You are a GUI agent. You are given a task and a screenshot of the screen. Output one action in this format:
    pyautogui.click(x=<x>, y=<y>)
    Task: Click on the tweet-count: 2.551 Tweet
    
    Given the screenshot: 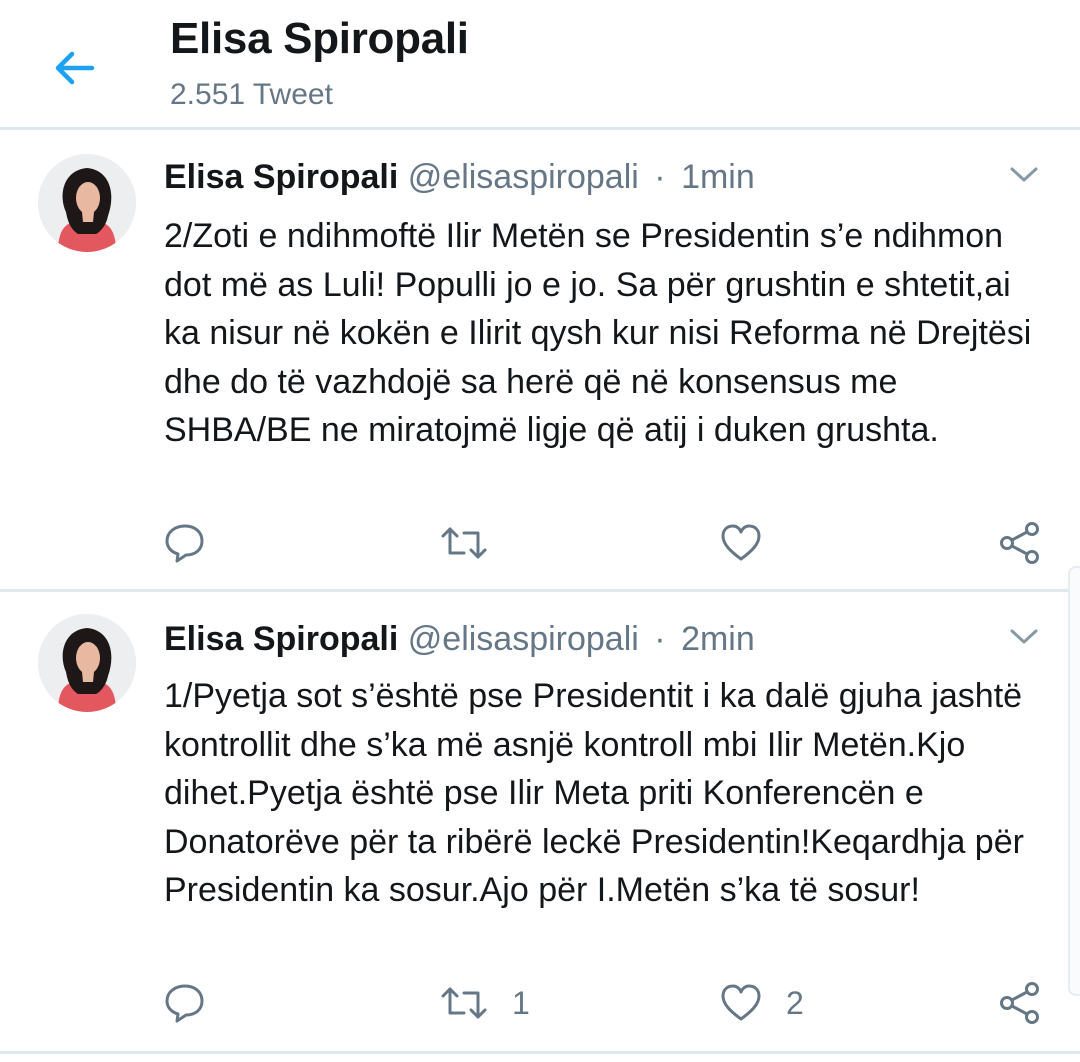 What is the action you would take?
    pyautogui.click(x=251, y=94)
    